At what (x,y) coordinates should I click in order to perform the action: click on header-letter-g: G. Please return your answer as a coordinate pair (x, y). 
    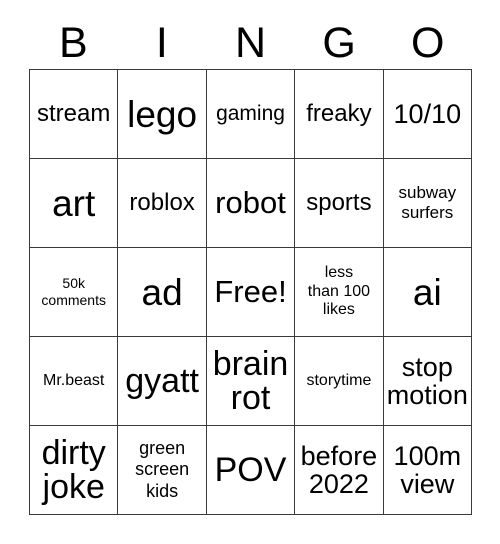
    Looking at the image, I should click on (339, 42).